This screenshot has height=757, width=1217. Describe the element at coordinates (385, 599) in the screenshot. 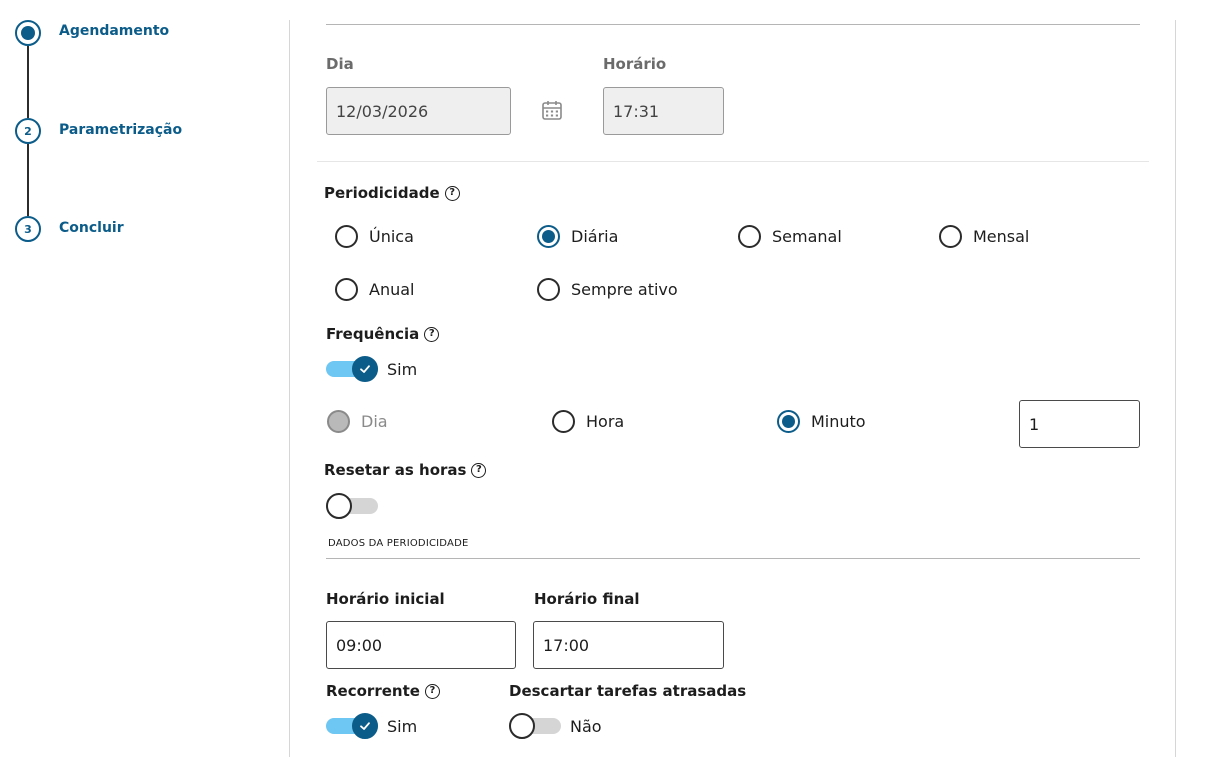

I see `start-time-label: Horário inicial` at that location.